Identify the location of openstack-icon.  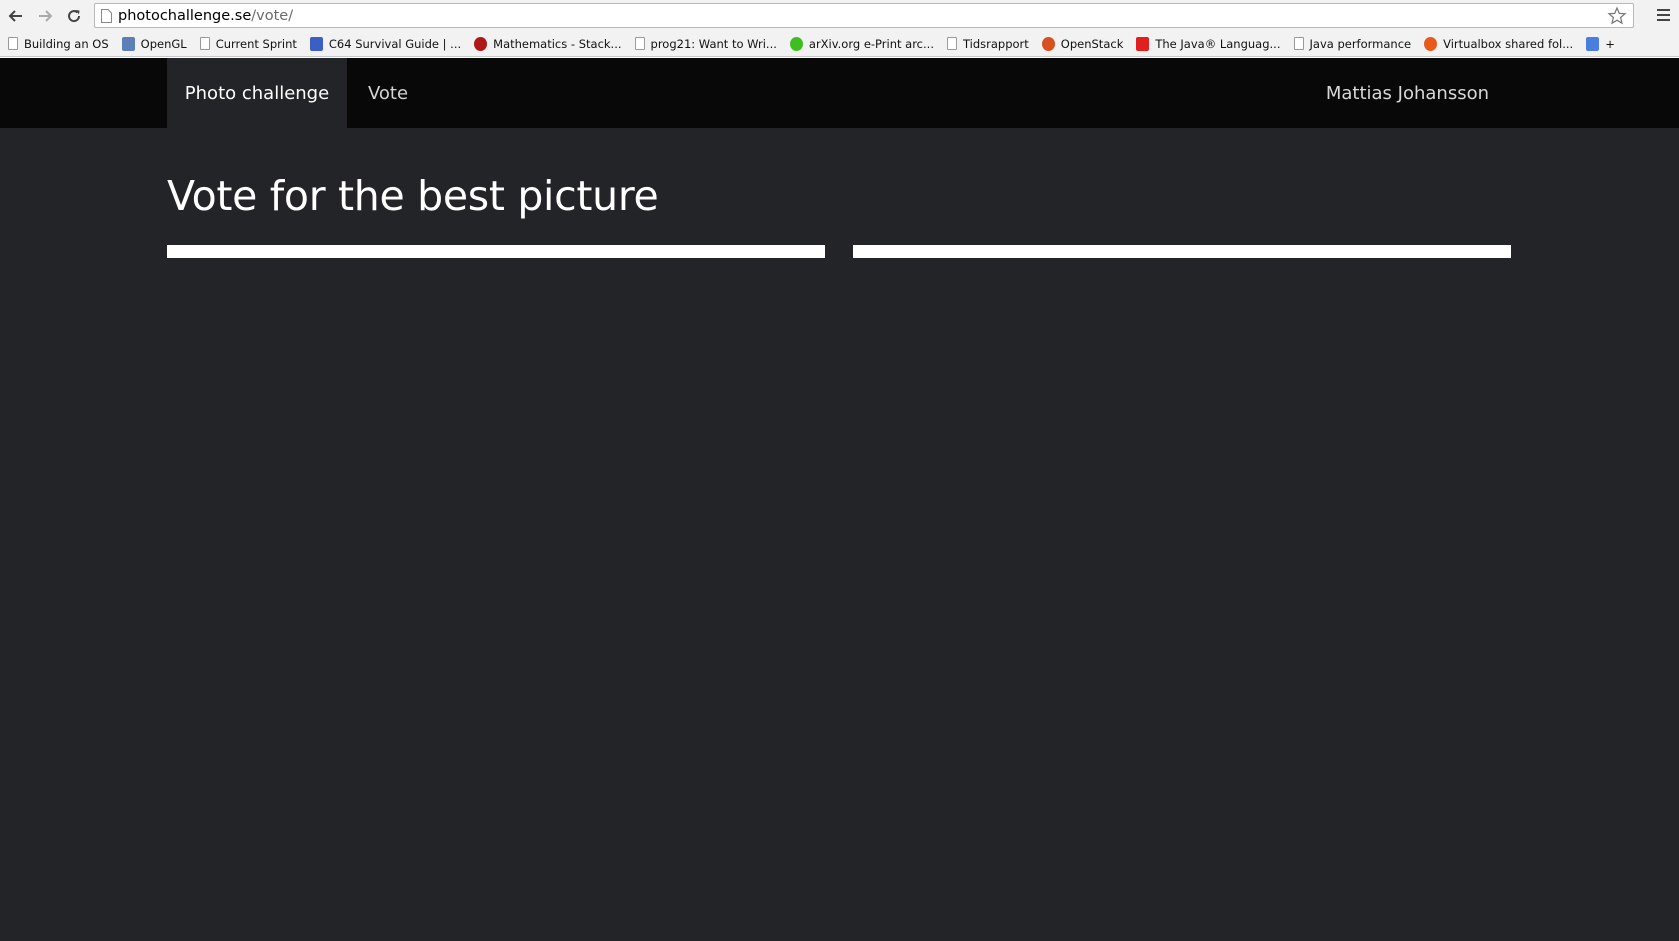
(1048, 43).